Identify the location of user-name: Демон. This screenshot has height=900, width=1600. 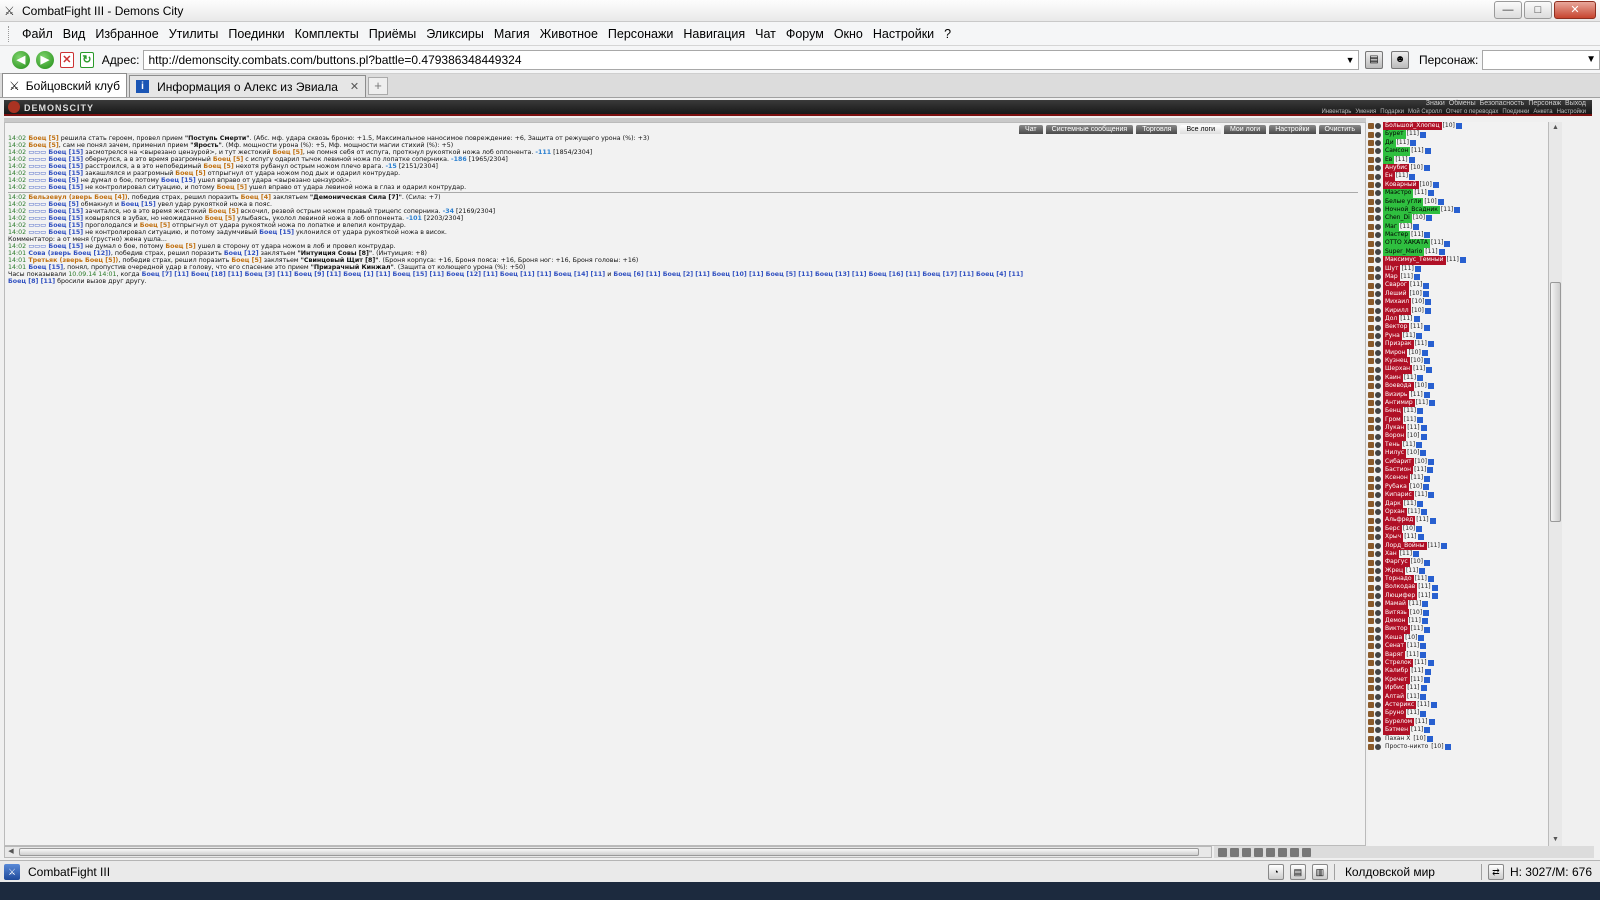
(1395, 621).